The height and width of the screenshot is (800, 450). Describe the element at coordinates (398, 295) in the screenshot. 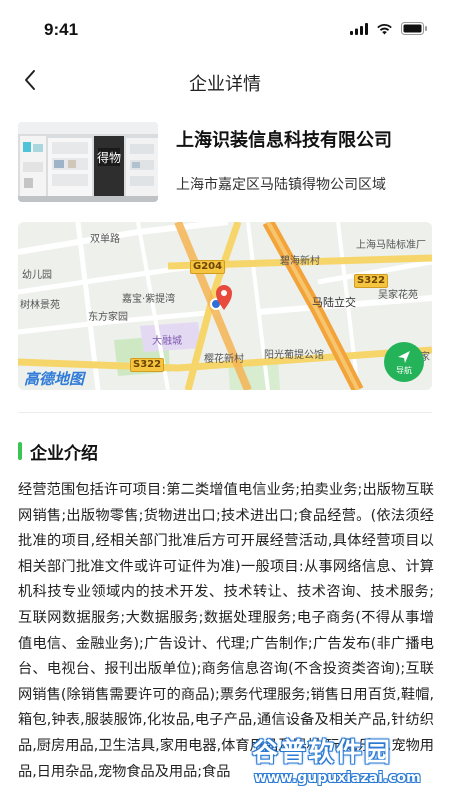

I see `map-label: 吴家花苑` at that location.